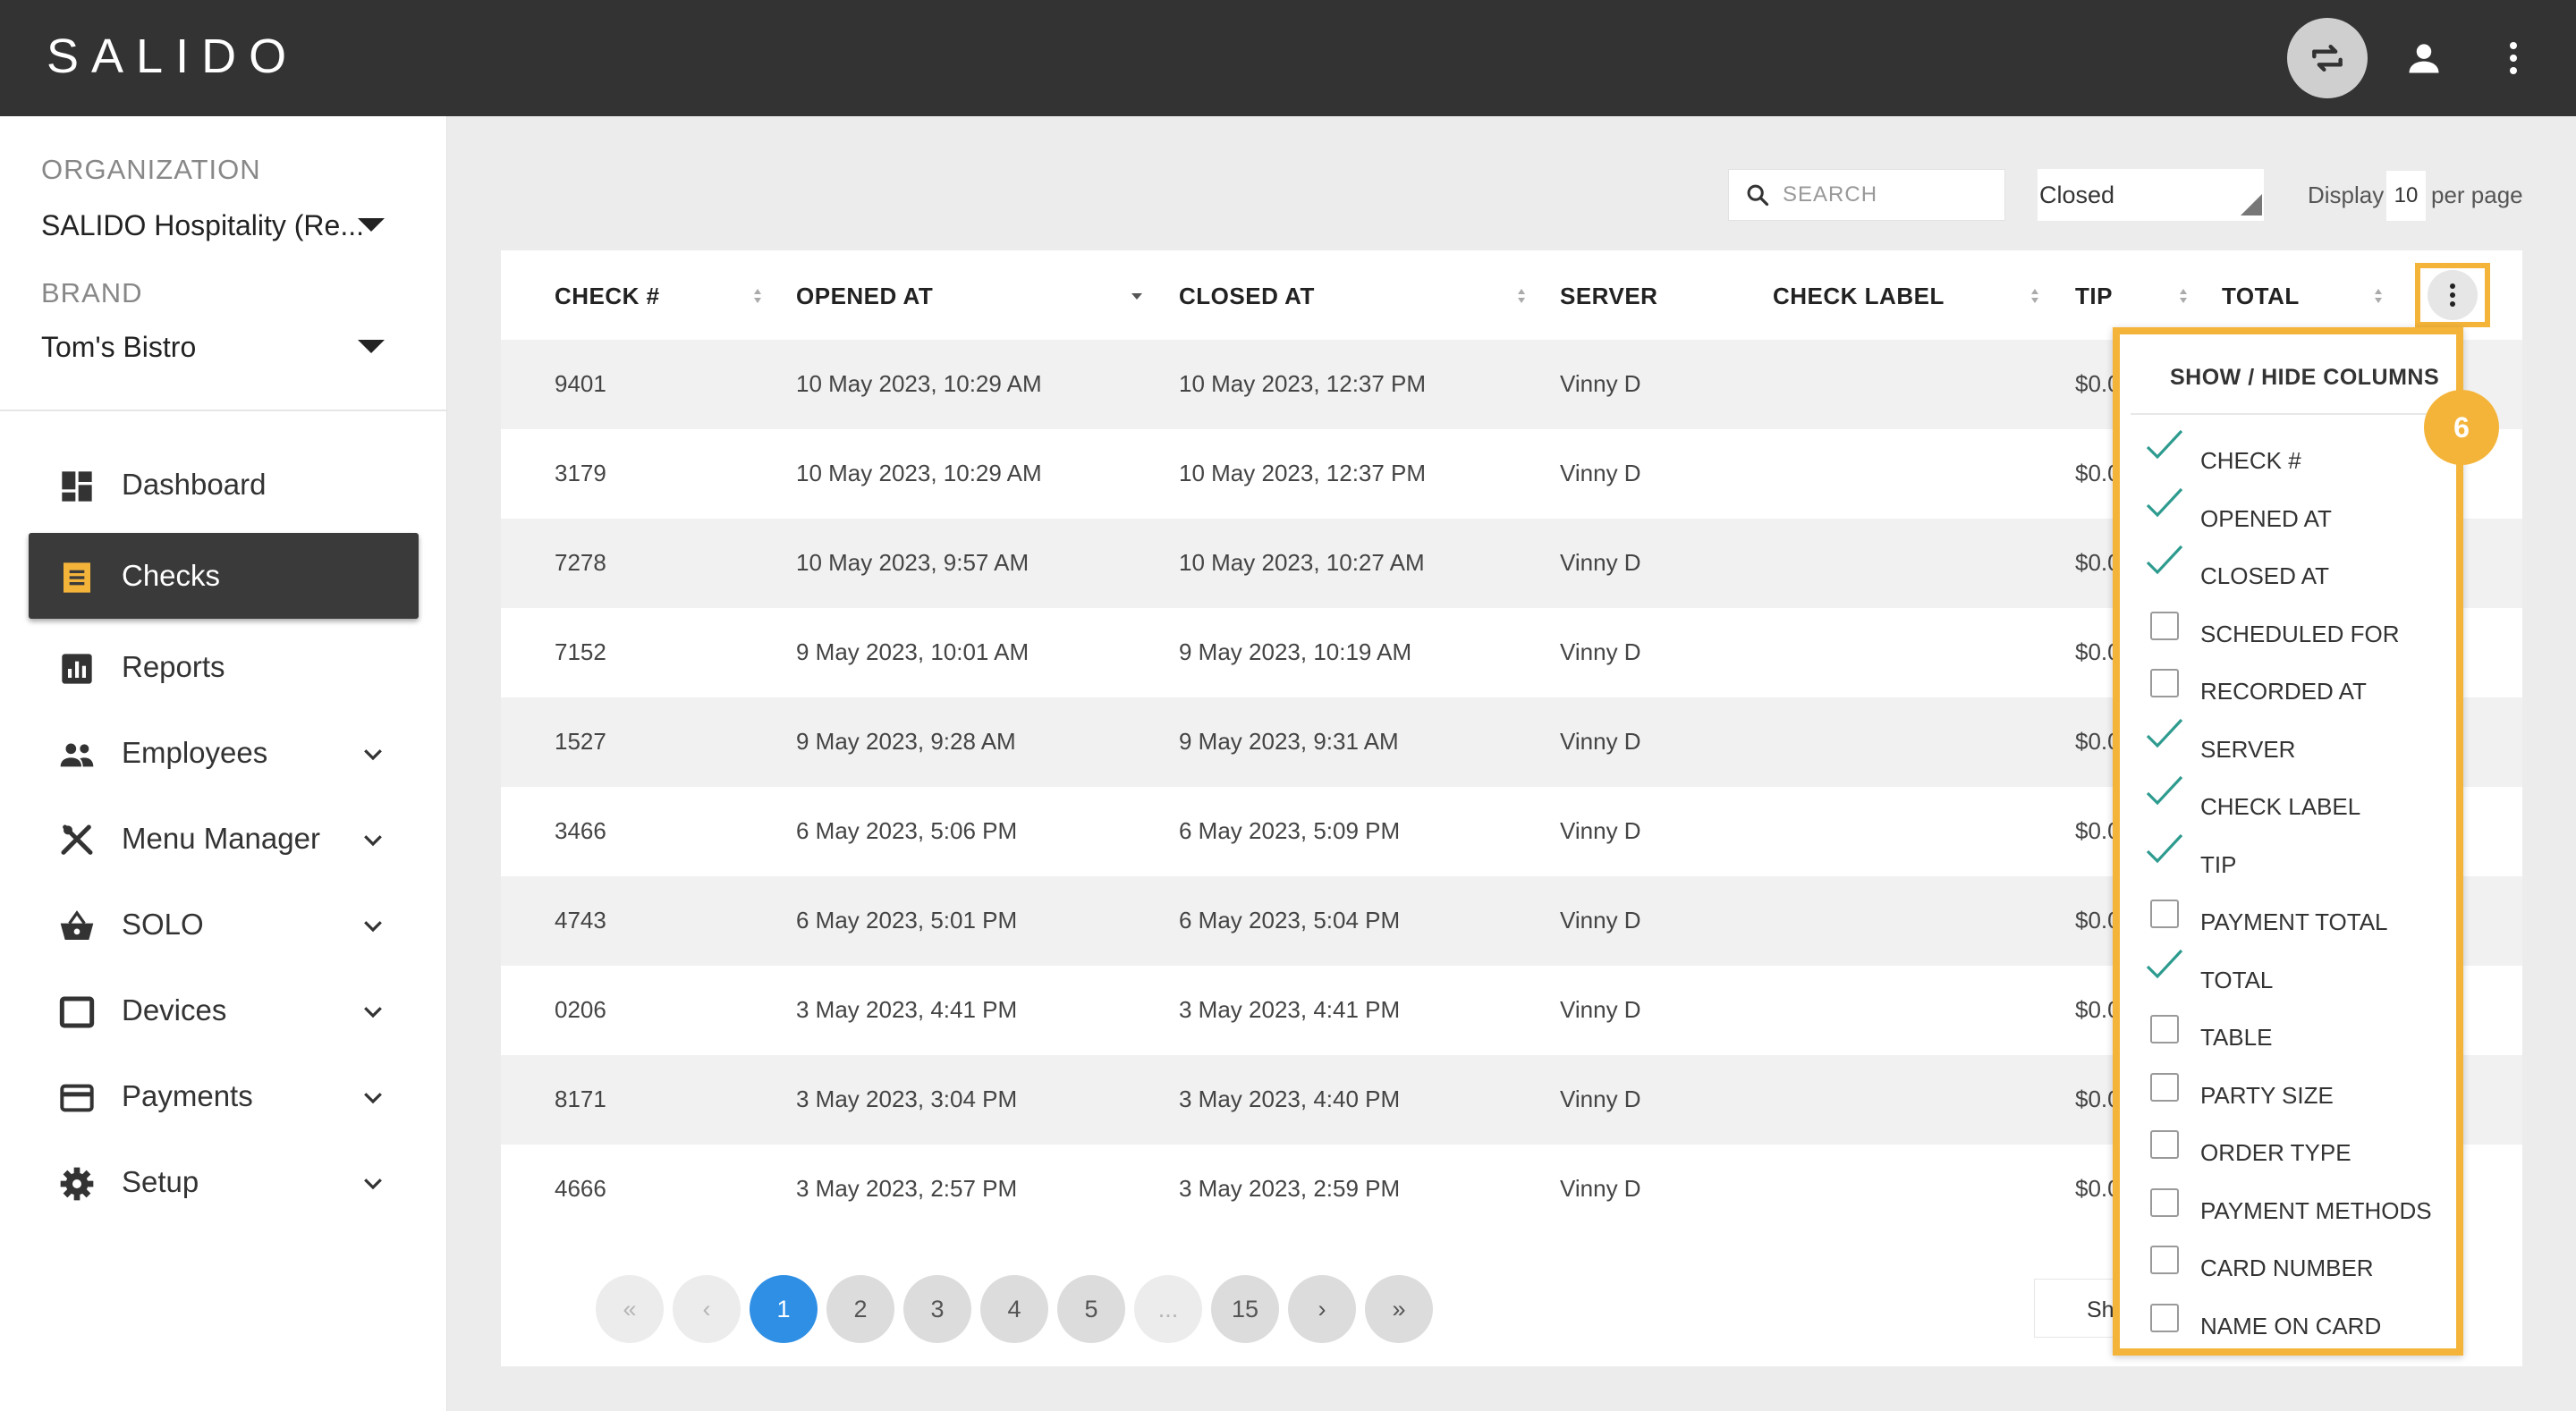 This screenshot has width=2576, height=1411. I want to click on prev-page-button: ‹, so click(707, 1309).